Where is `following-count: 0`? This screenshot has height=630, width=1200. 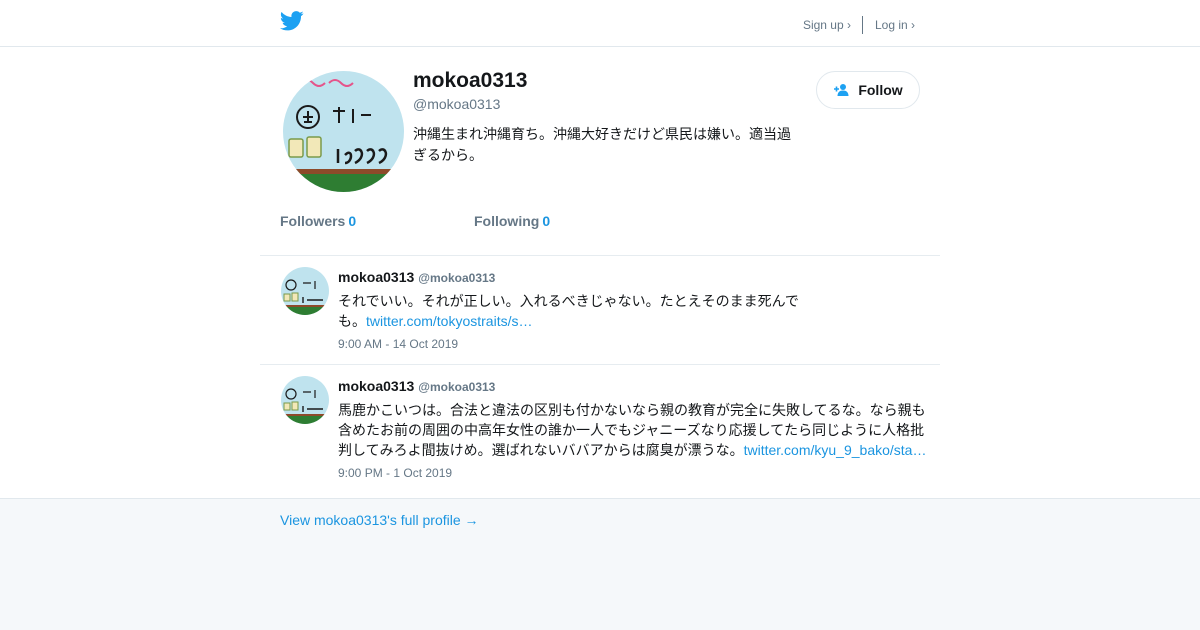 following-count: 0 is located at coordinates (546, 221).